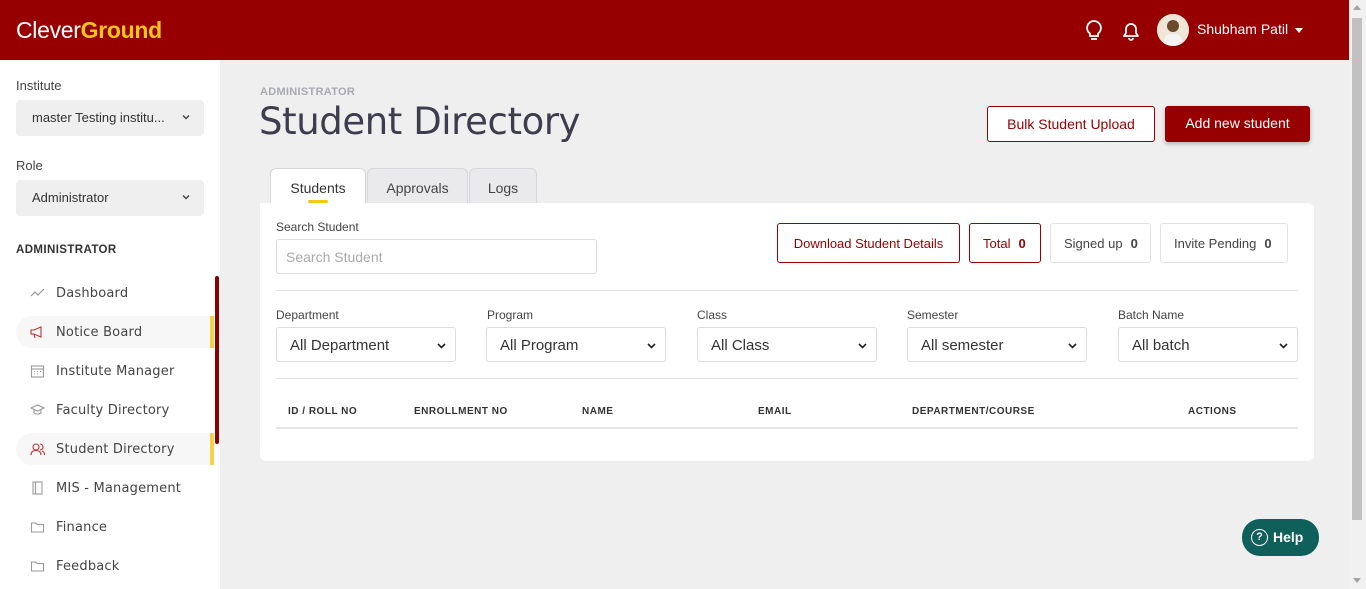 The width and height of the screenshot is (1366, 589). I want to click on column-header-email: EMAIL, so click(775, 411).